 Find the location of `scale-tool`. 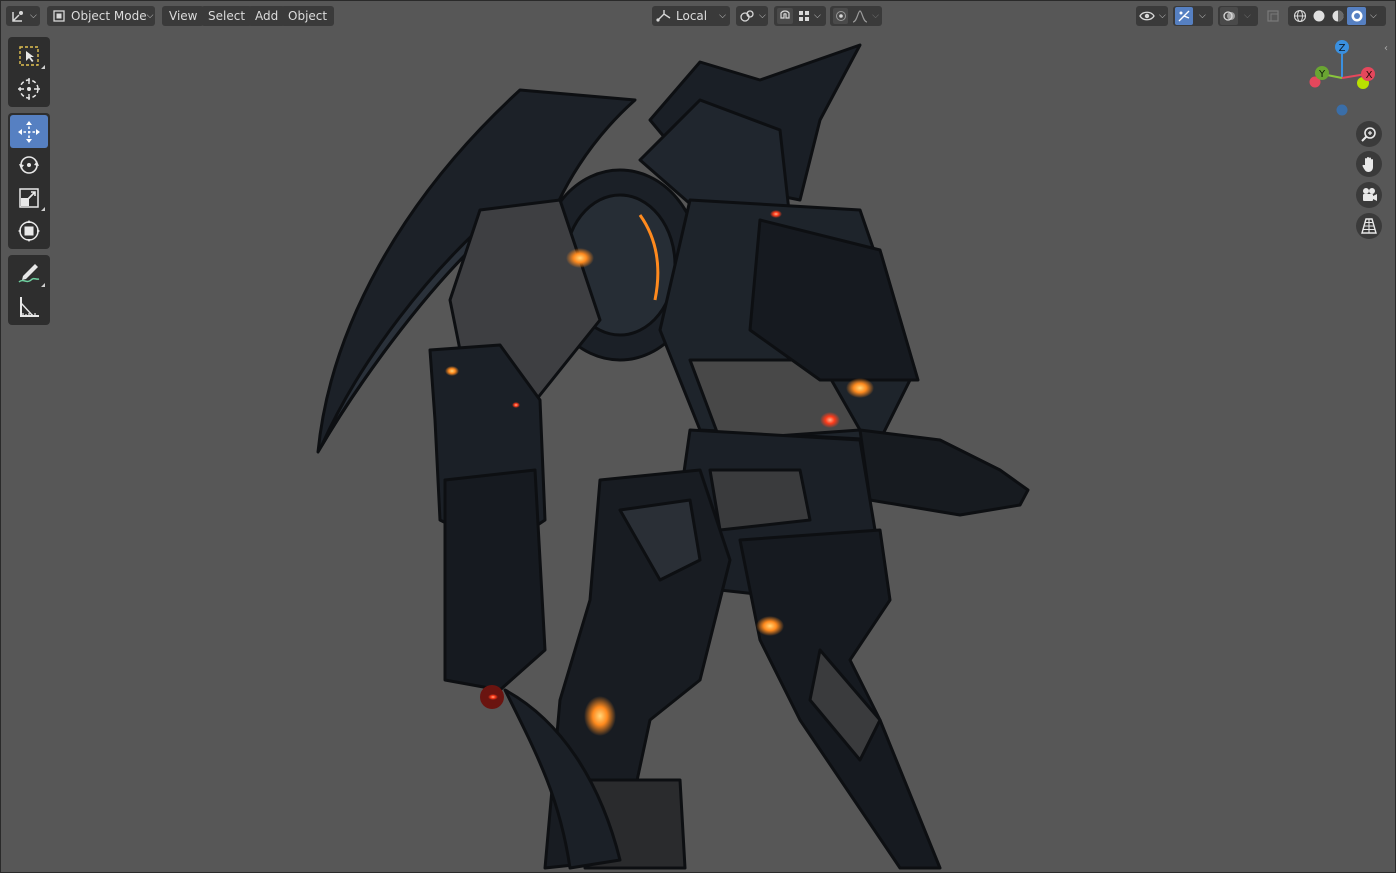

scale-tool is located at coordinates (29, 197).